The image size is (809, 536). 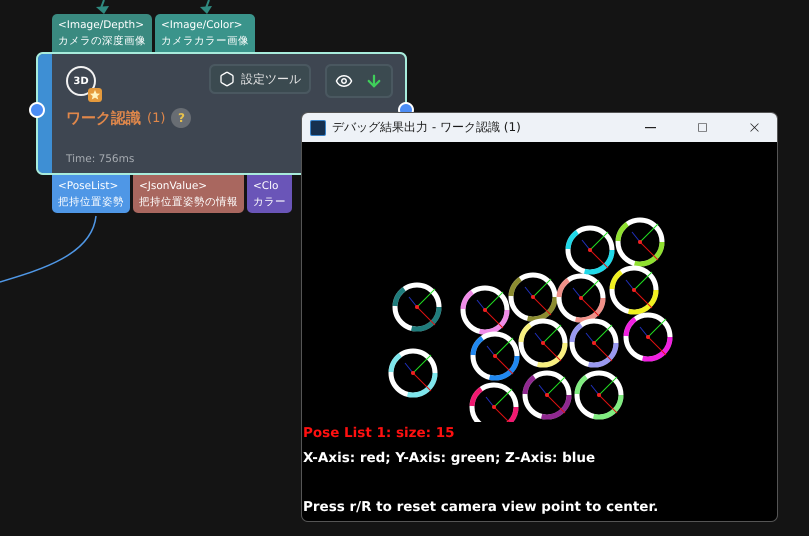 I want to click on maximize-icon, so click(x=702, y=127).